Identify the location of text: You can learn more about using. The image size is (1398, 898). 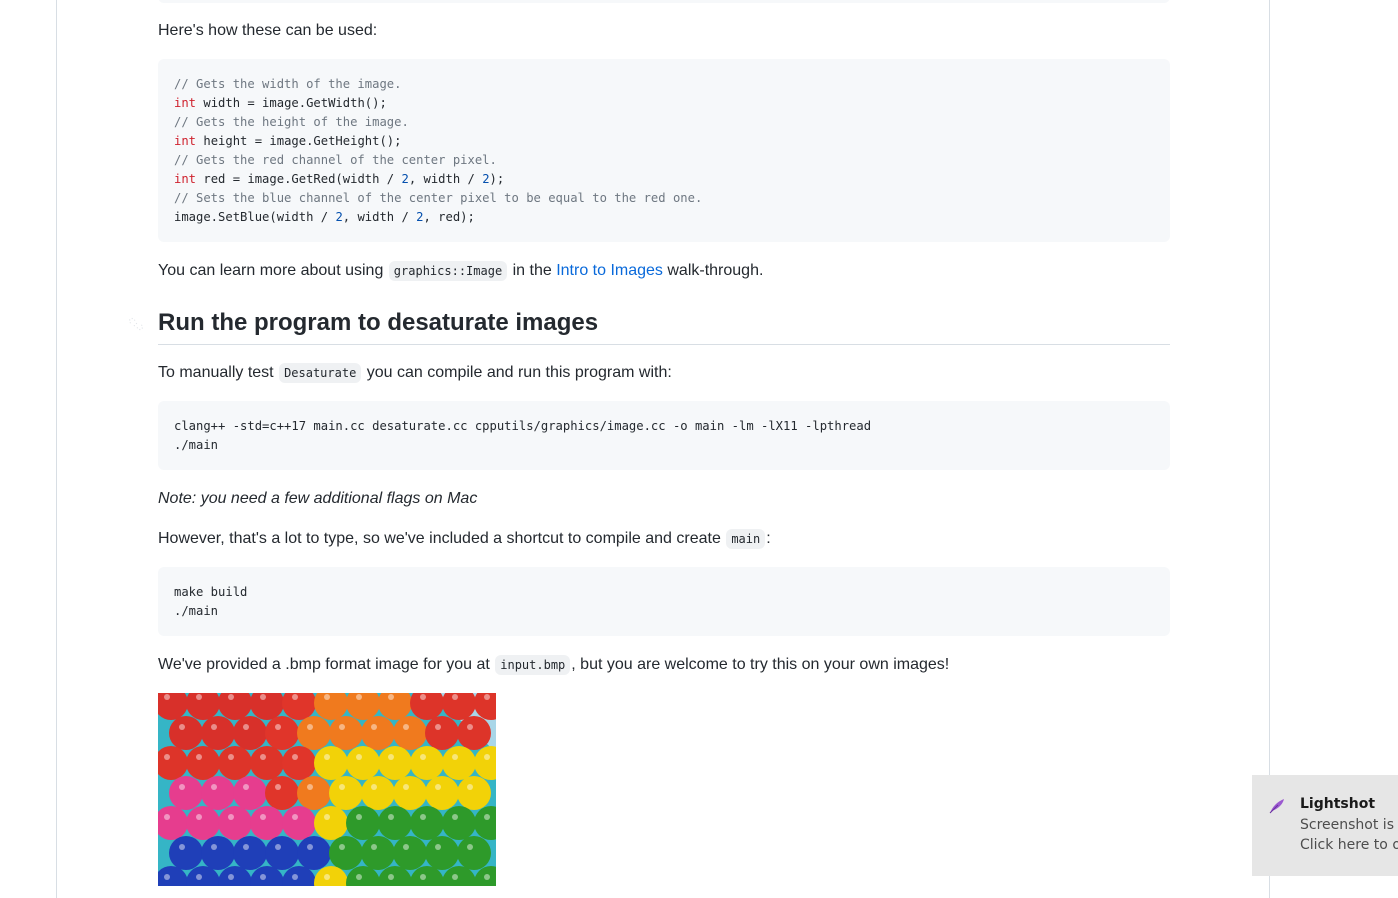
(273, 270).